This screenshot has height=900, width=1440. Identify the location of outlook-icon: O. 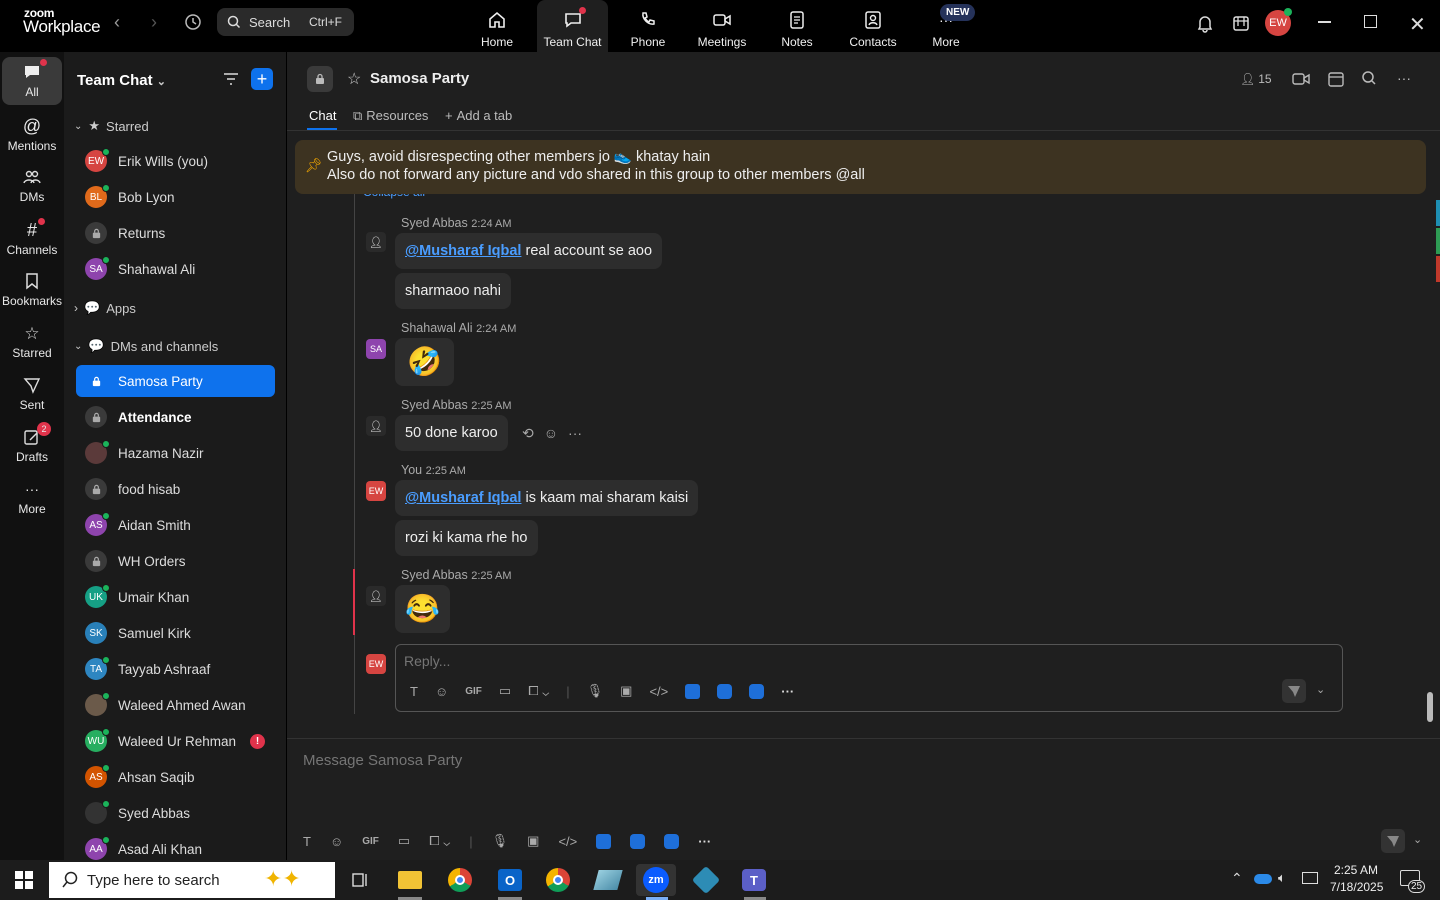
(510, 880).